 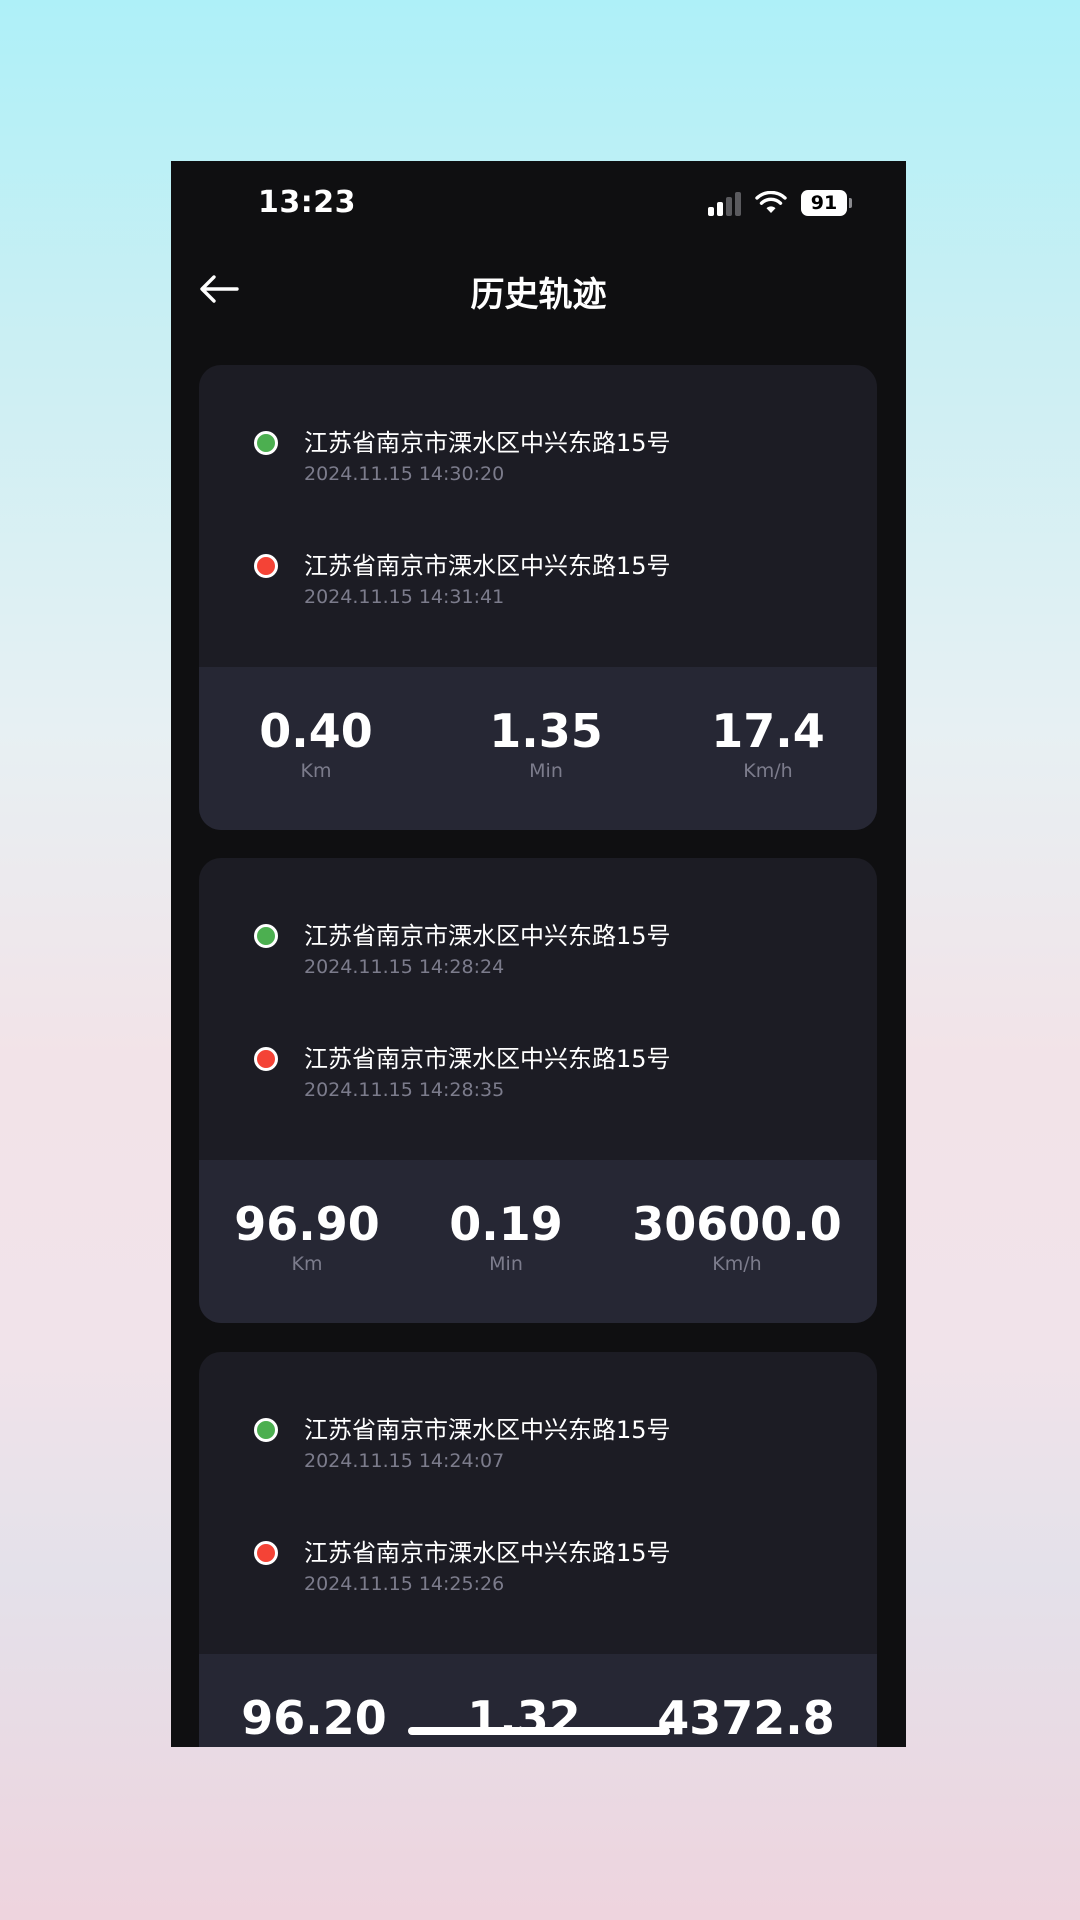 I want to click on trip-end: 江苏省南京市溧水区中兴东路15号 2024.11.15 14:31:41, so click(x=538, y=582).